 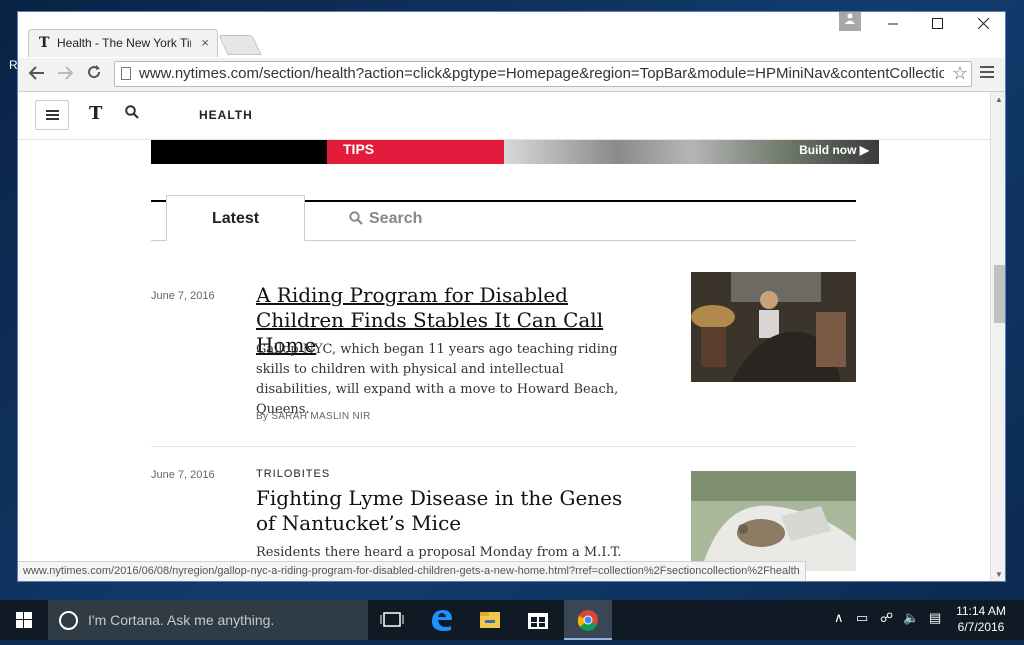 I want to click on file-explorer-icon, so click(x=490, y=620).